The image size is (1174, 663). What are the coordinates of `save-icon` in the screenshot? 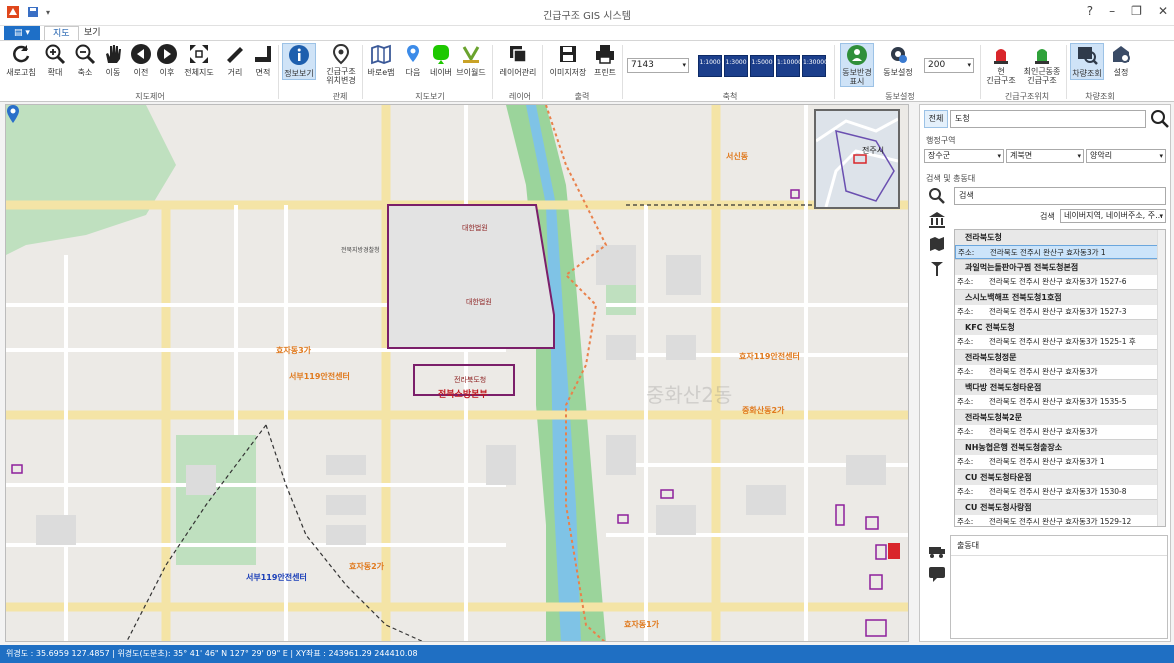 It's located at (568, 54).